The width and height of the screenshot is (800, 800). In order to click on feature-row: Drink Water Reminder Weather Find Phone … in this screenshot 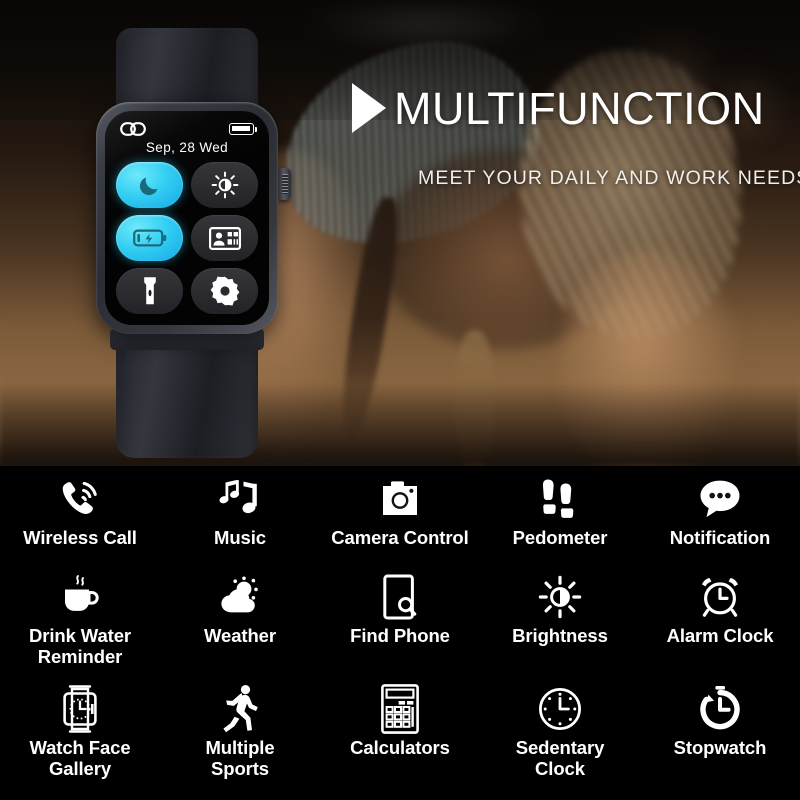, I will do `click(400, 620)`.